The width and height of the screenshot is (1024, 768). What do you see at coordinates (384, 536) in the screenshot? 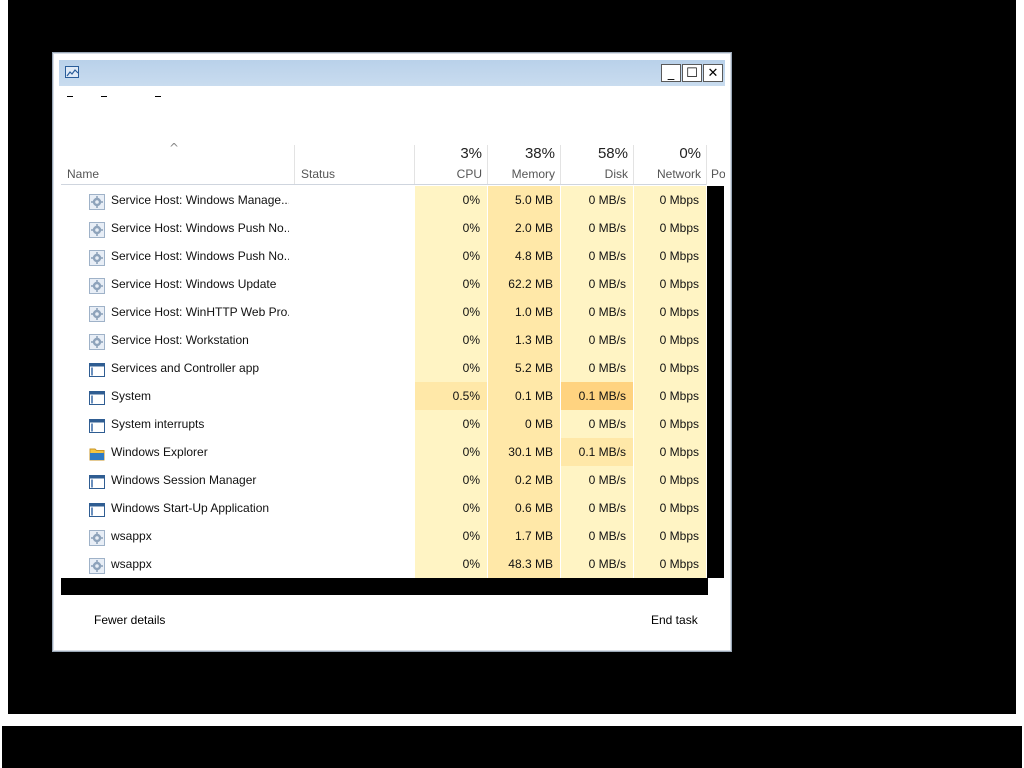
I see `table-row: wsappx 0% 1.7 MB 0 MB/s 0 Mbps` at bounding box center [384, 536].